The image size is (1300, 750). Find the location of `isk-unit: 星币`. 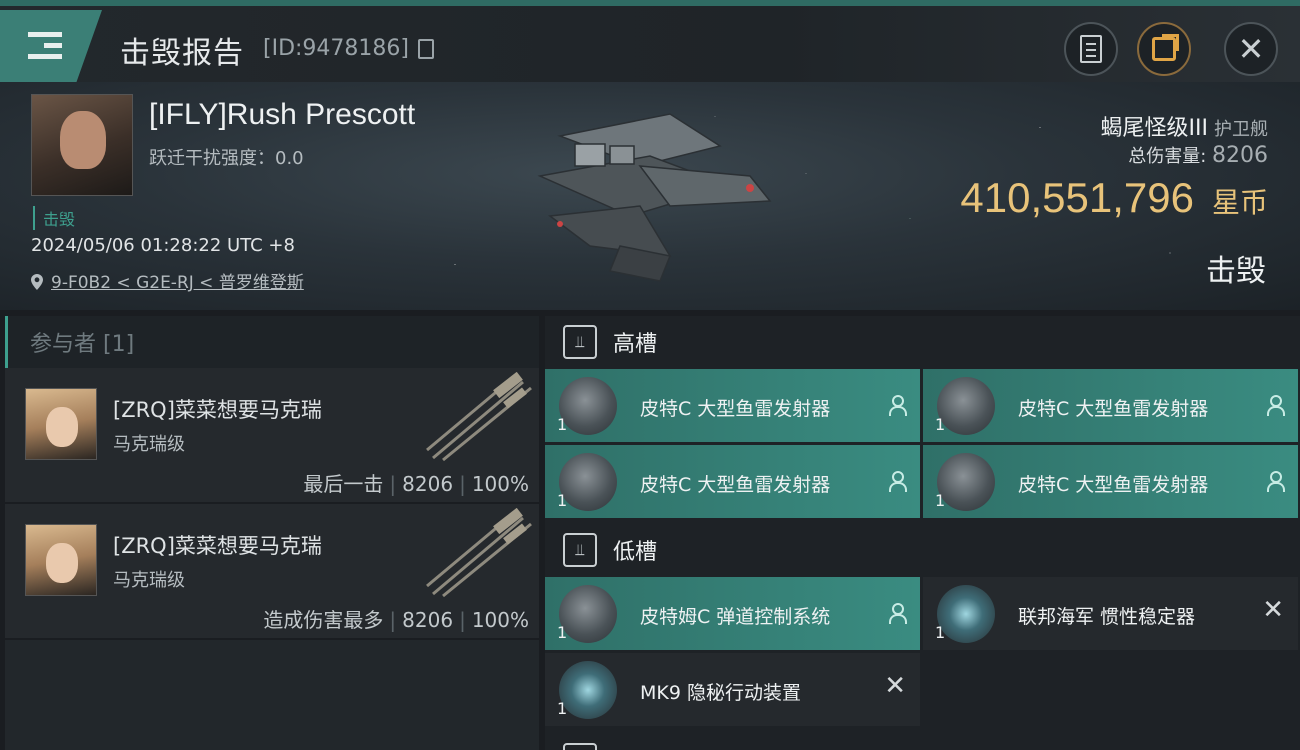

isk-unit: 星币 is located at coordinates (1239, 202).